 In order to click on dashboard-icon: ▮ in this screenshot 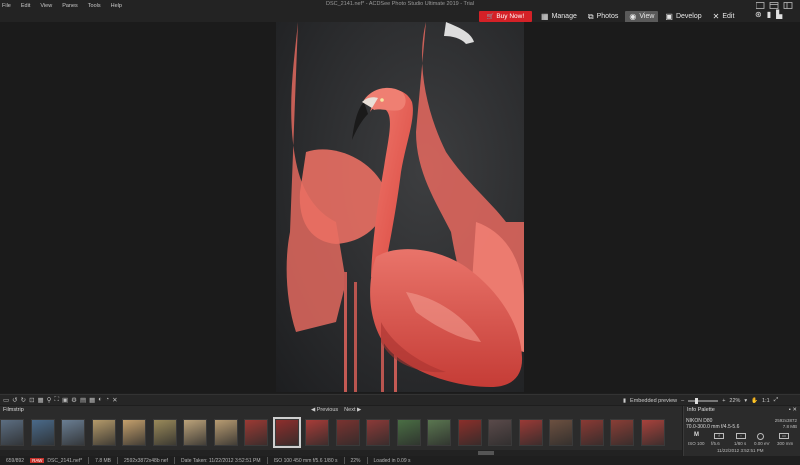, I will do `click(769, 14)`.